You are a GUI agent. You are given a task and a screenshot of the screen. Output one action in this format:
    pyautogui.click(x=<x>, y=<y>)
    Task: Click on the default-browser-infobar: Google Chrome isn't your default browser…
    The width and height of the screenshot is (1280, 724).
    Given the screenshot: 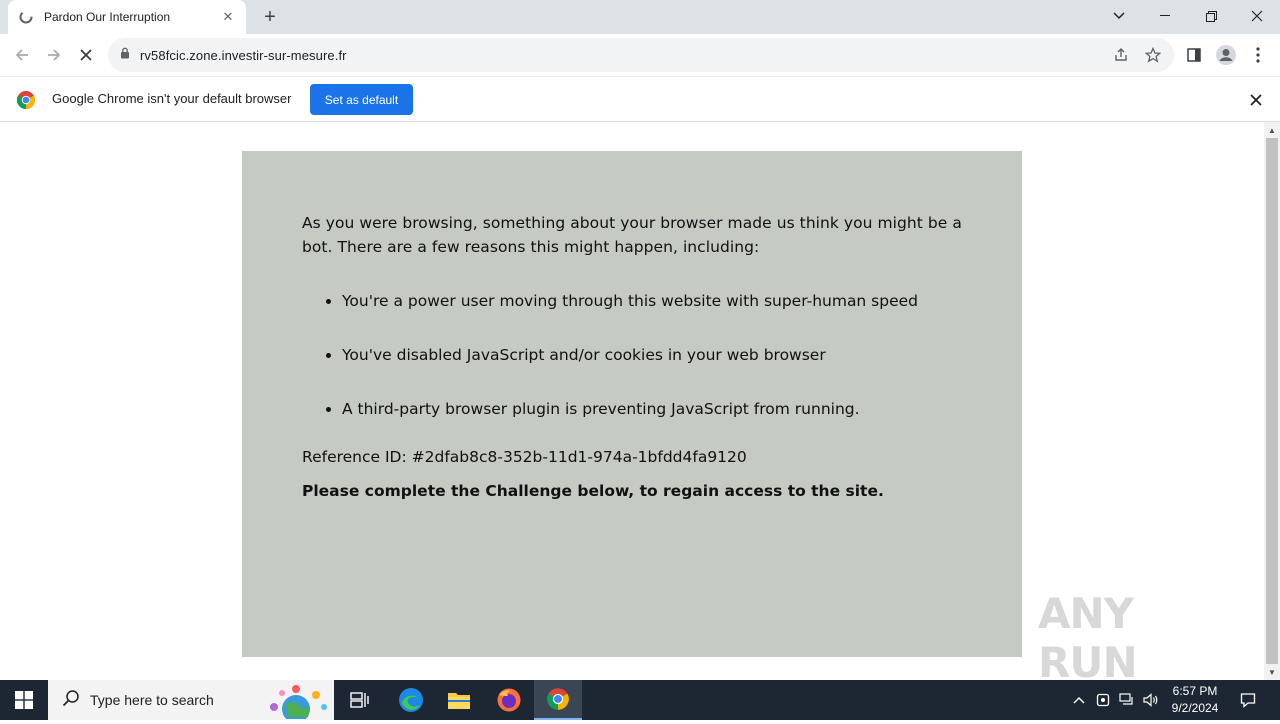 What is the action you would take?
    pyautogui.click(x=640, y=99)
    